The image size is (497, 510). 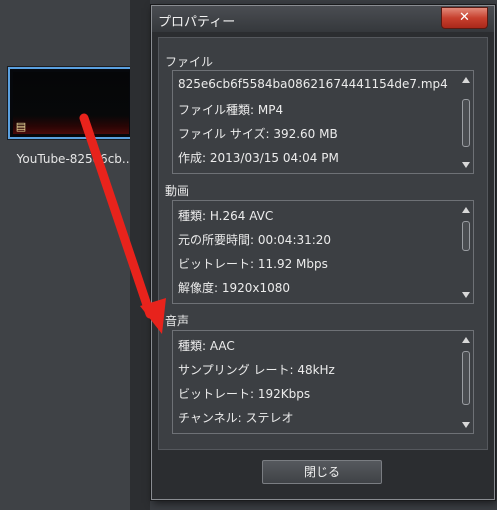 I want to click on arrow-shaft, so click(x=117, y=216).